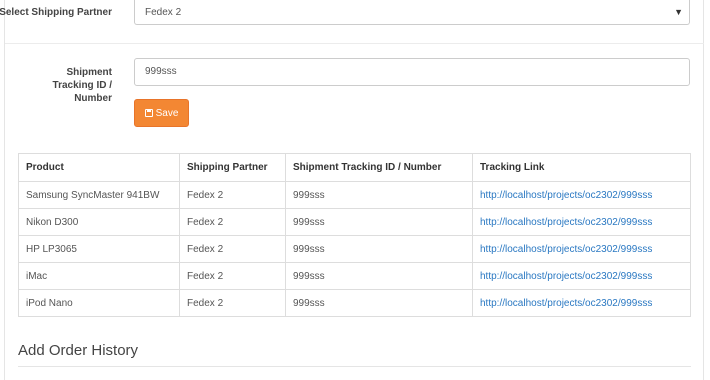 The image size is (710, 380). Describe the element at coordinates (99, 303) in the screenshot. I see `product-cell: iPod Nano` at that location.